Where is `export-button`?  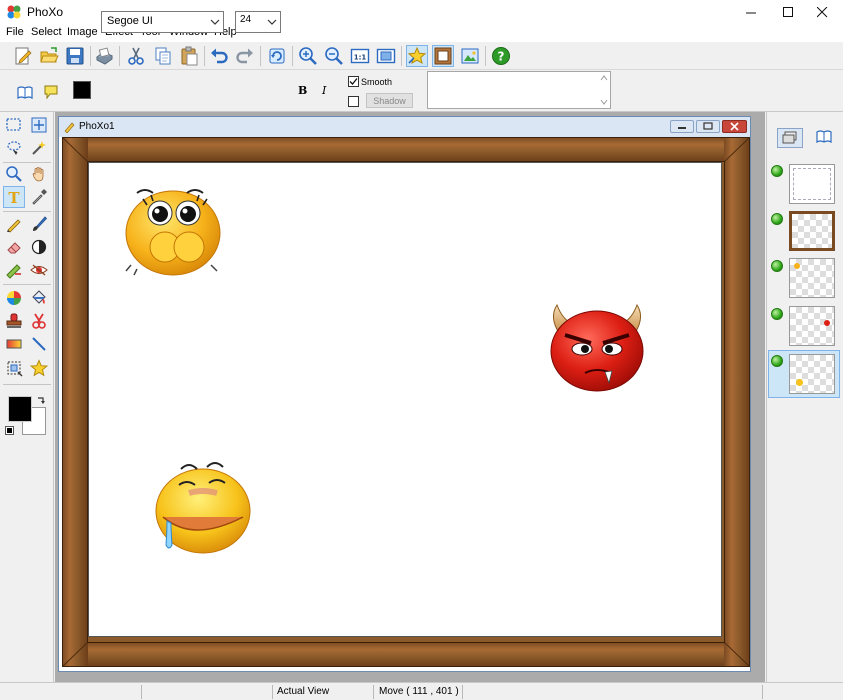 export-button is located at coordinates (470, 56).